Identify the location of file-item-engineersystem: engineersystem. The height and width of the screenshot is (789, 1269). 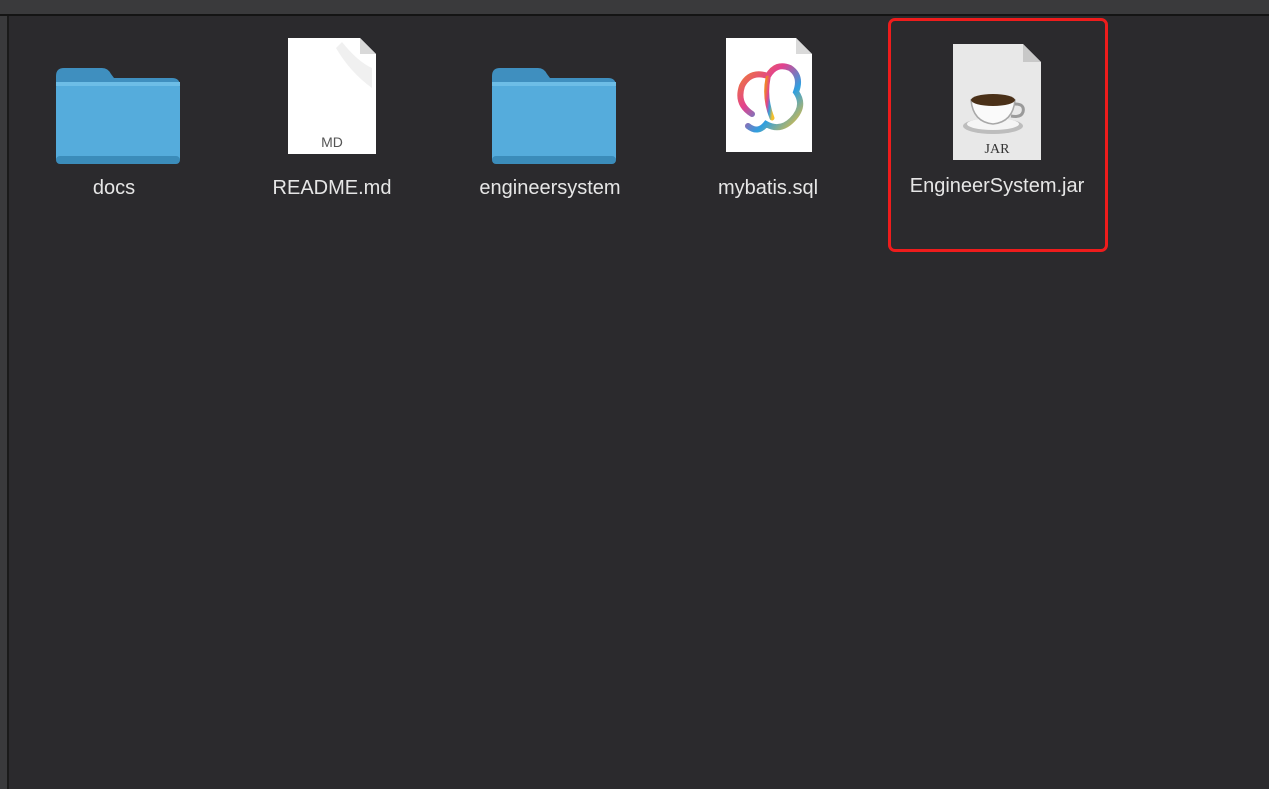
(550, 120).